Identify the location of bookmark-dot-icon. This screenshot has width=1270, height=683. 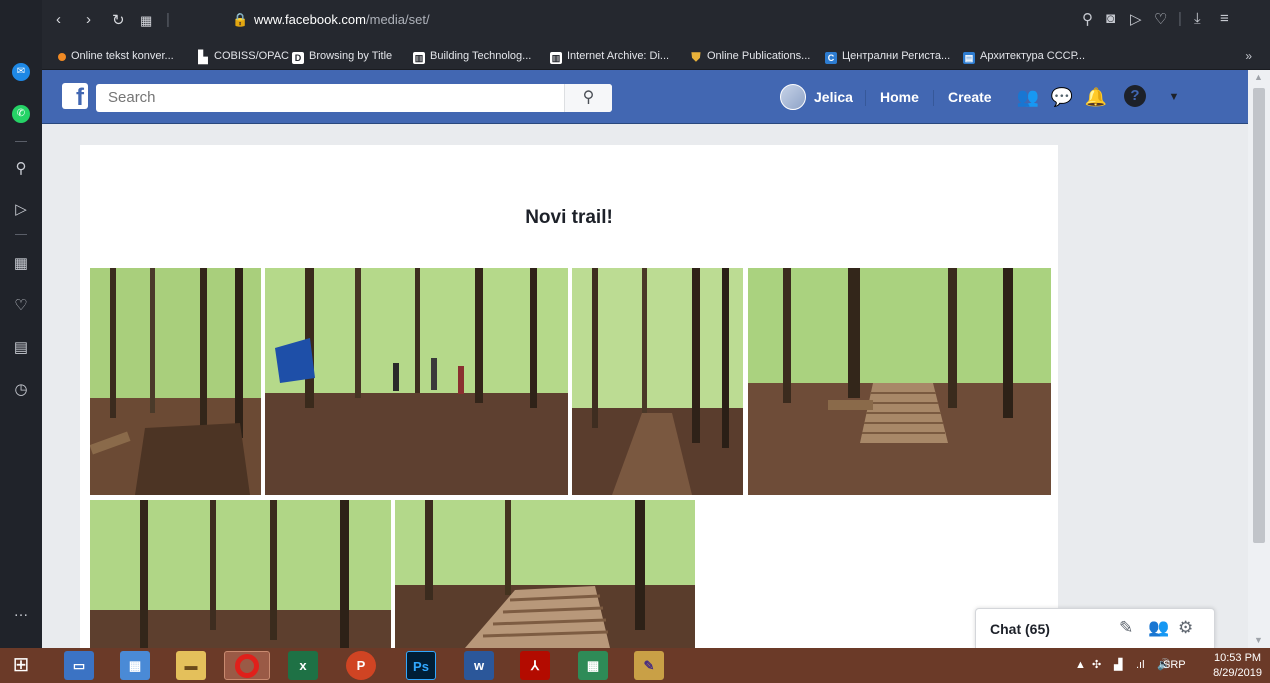
(62, 57).